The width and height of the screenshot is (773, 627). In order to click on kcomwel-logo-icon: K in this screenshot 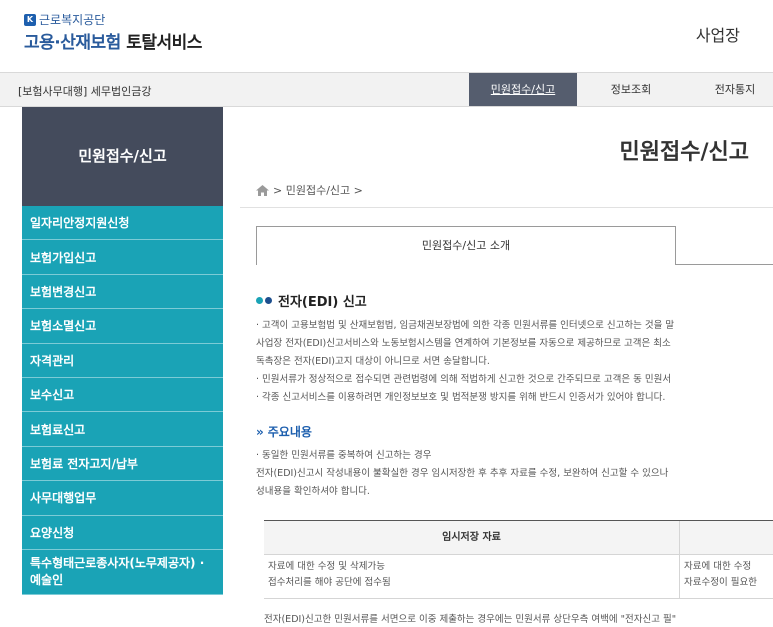, I will do `click(30, 19)`.